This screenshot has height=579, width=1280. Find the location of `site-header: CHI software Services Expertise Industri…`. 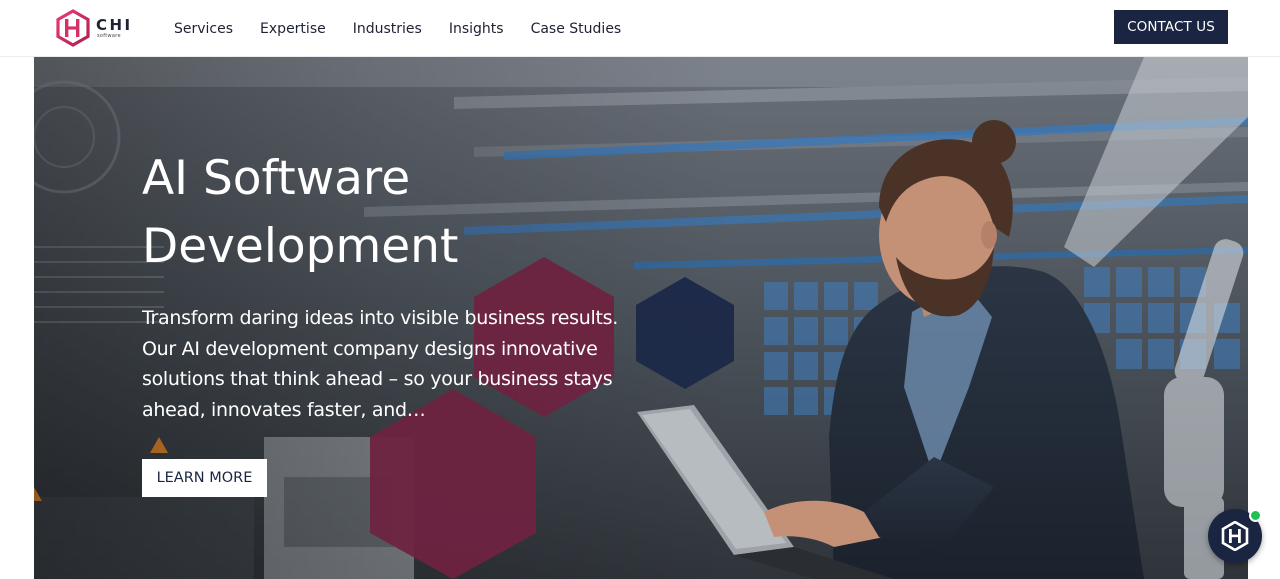

site-header: CHI software Services Expertise Industri… is located at coordinates (640, 28).